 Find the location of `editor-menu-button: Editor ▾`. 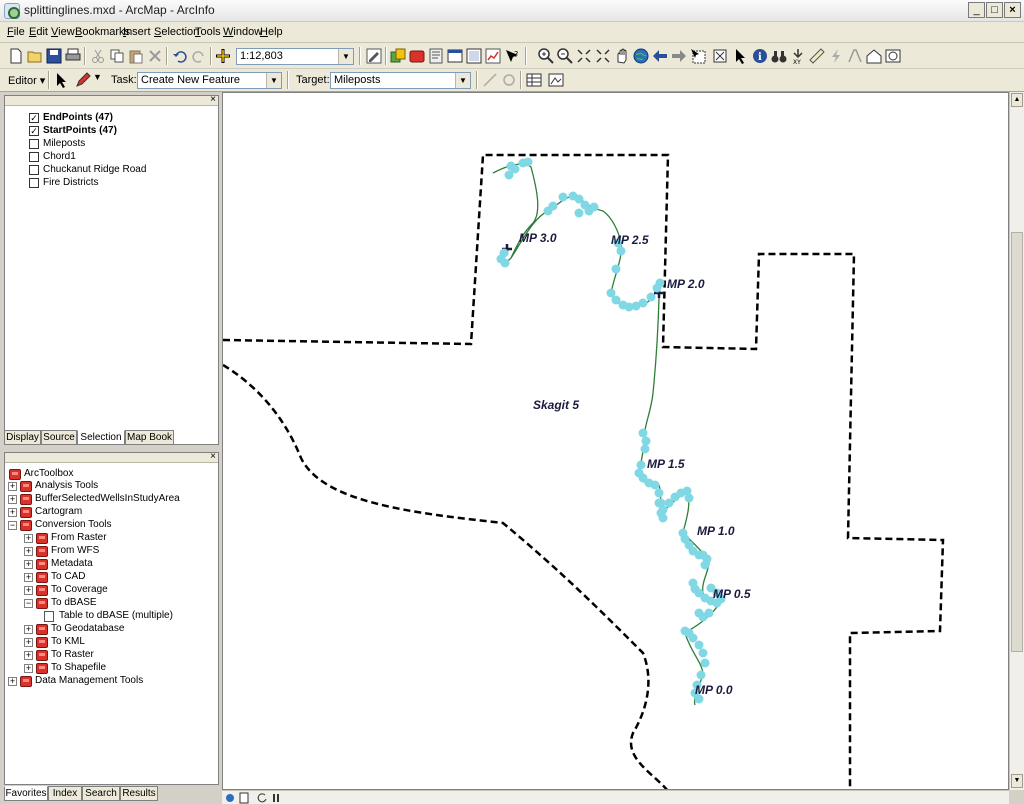

editor-menu-button: Editor ▾ is located at coordinates (26, 80).